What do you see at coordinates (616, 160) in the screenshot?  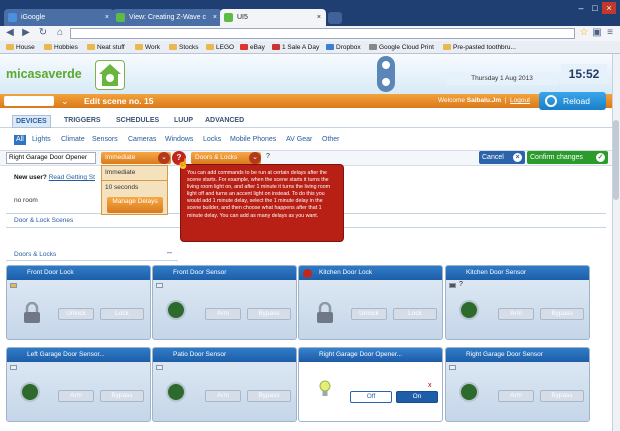 I see `scrollbar-thumb` at bounding box center [616, 160].